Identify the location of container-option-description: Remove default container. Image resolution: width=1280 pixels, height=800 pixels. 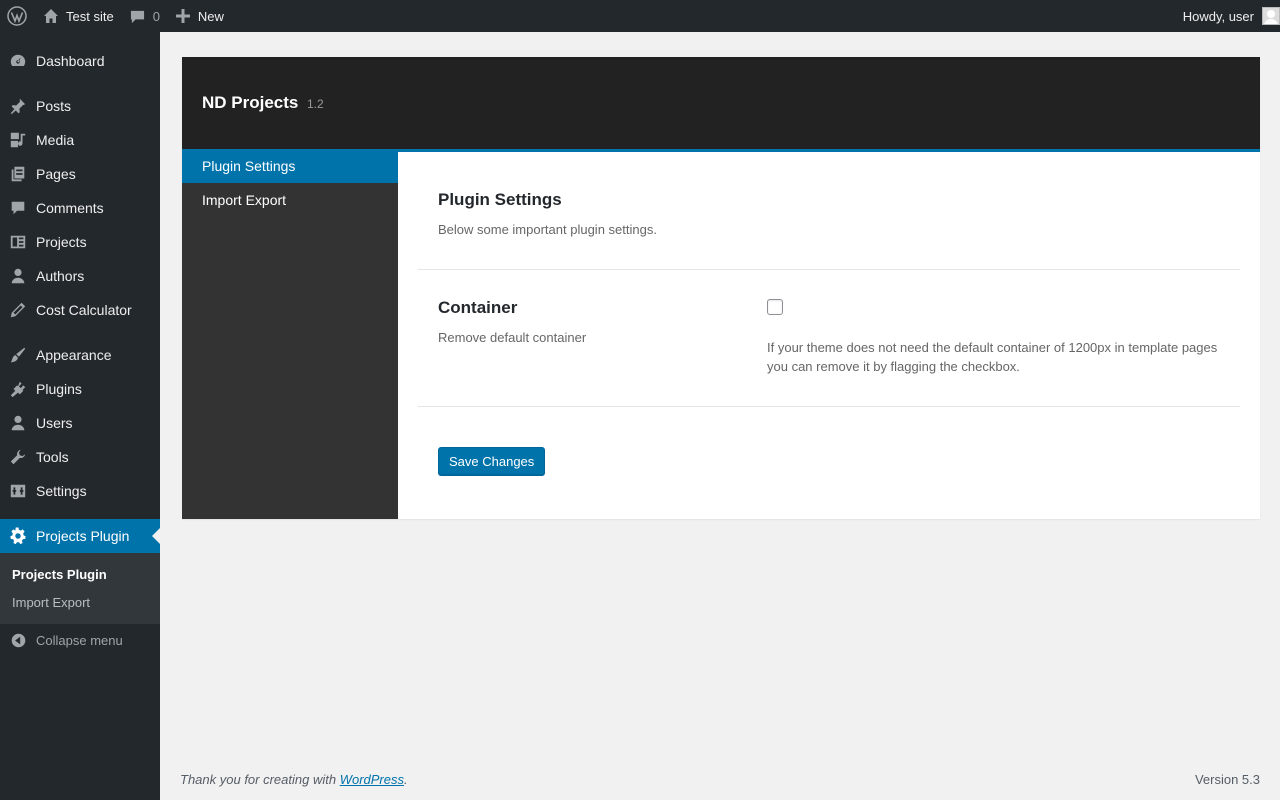
(512, 337).